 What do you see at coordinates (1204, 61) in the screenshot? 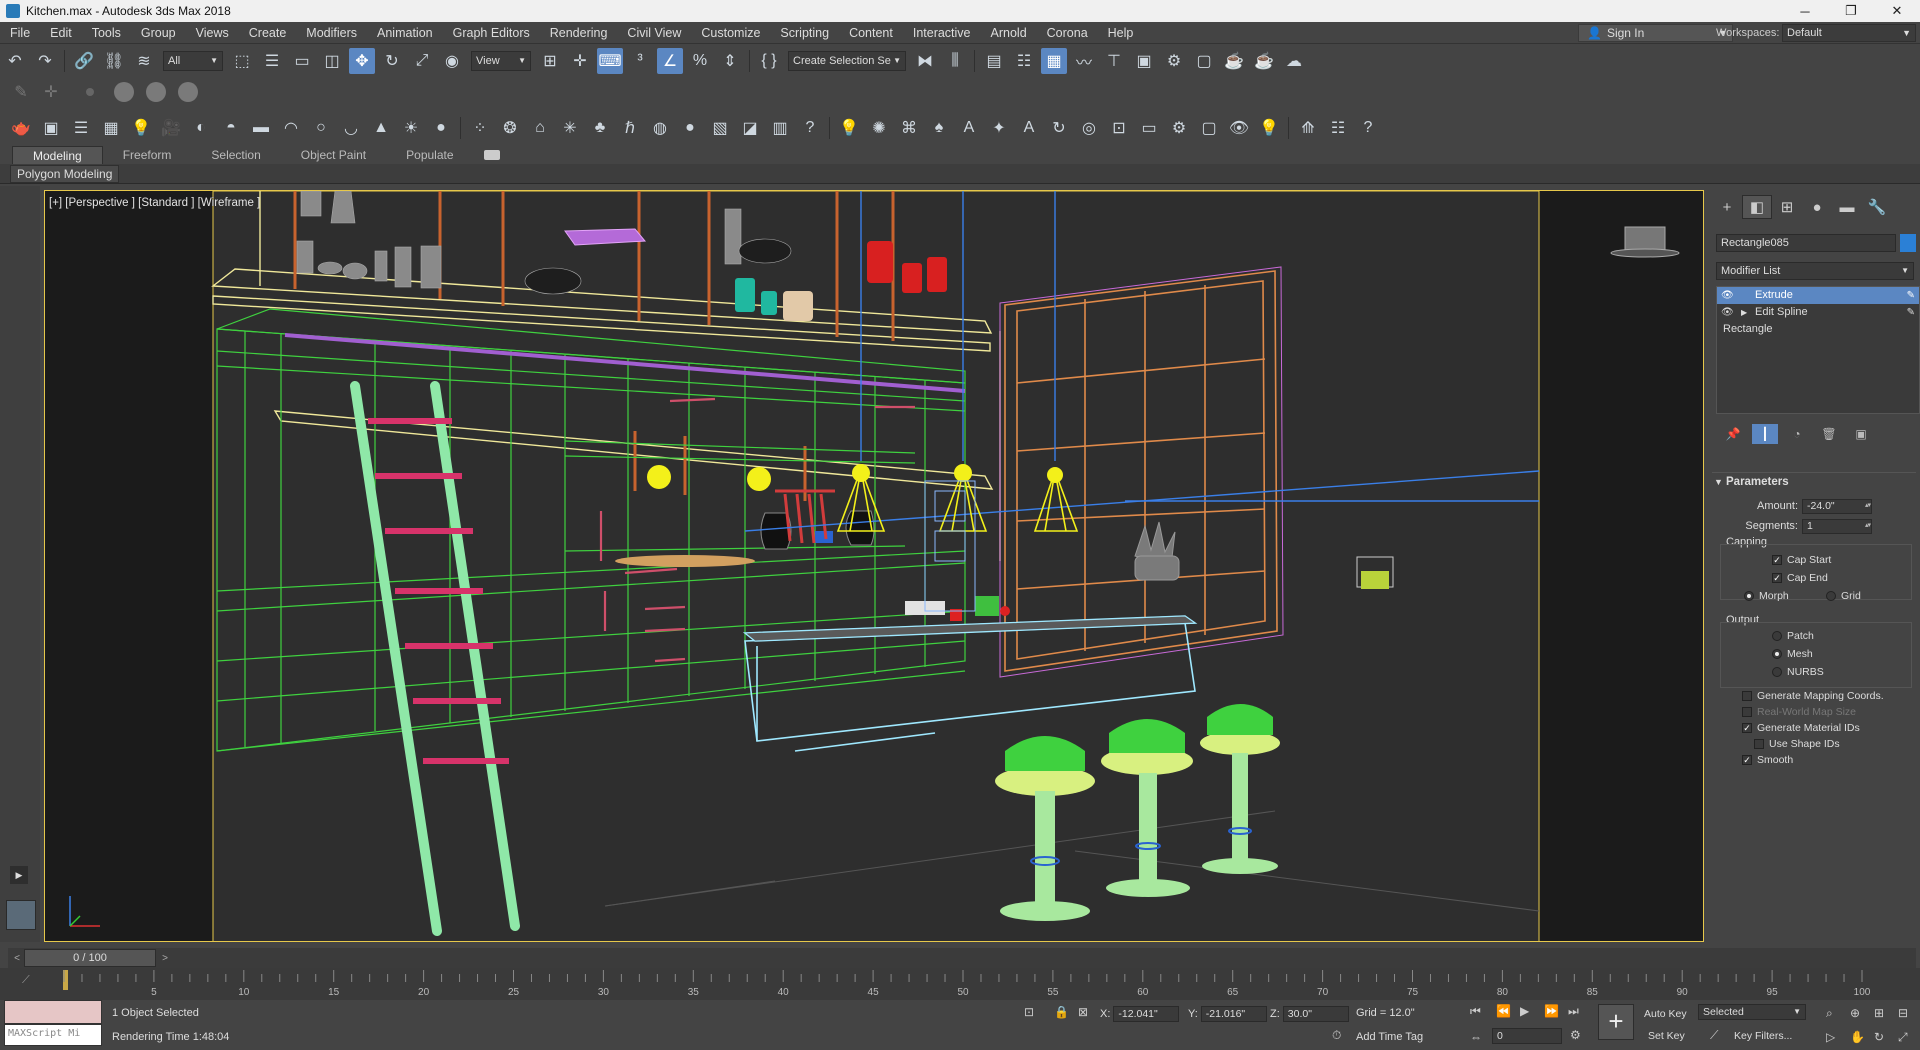
I see `rendered-frame-window-icon: ▢` at bounding box center [1204, 61].